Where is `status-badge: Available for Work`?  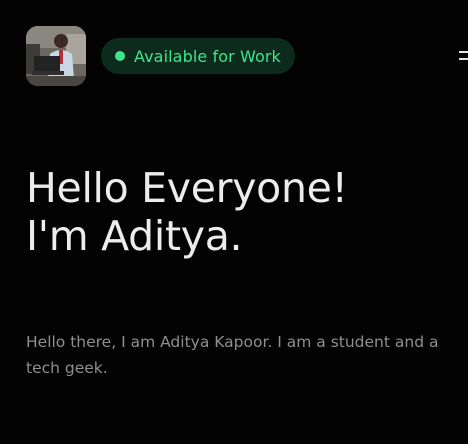 status-badge: Available for Work is located at coordinates (198, 56).